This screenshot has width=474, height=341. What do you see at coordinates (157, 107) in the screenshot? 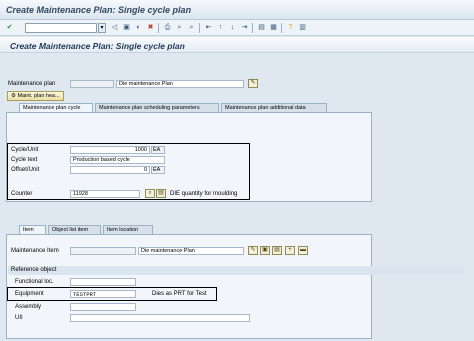
I see `tab-scheduling-parameters: Maintenance plan scheduling parameters` at bounding box center [157, 107].